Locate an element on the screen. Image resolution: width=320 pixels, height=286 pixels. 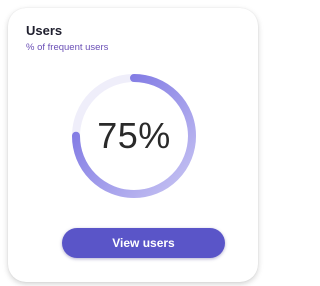
card-title: Users is located at coordinates (44, 30).